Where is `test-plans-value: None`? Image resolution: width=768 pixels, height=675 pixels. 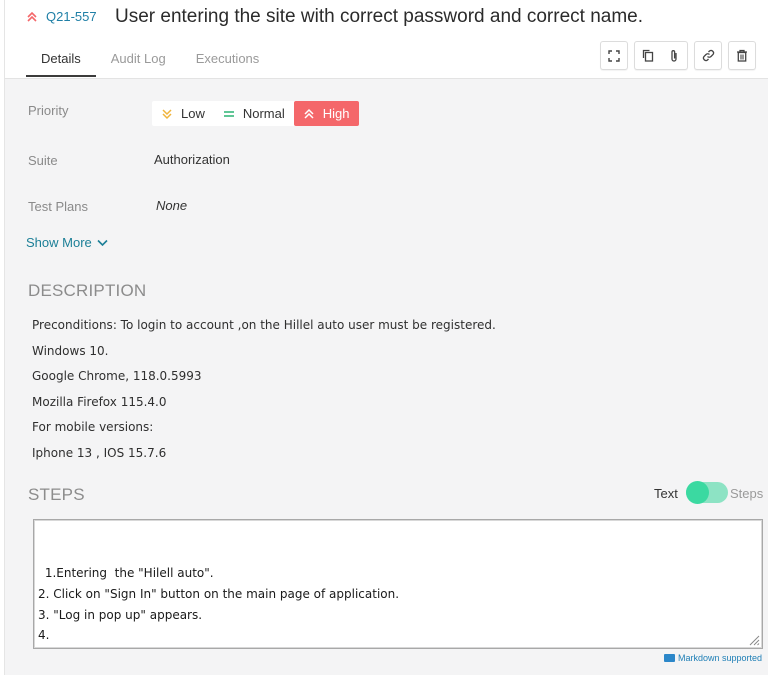
test-plans-value: None is located at coordinates (171, 205).